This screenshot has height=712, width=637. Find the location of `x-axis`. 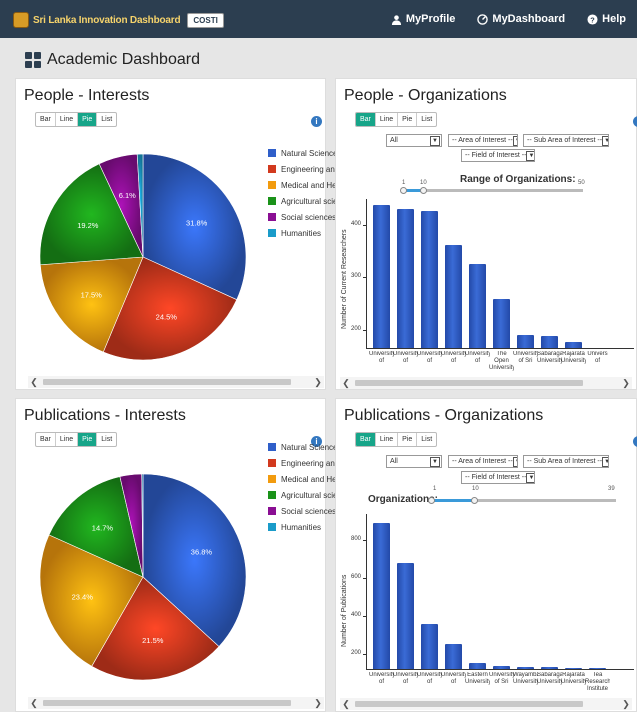

x-axis is located at coordinates (500, 669).